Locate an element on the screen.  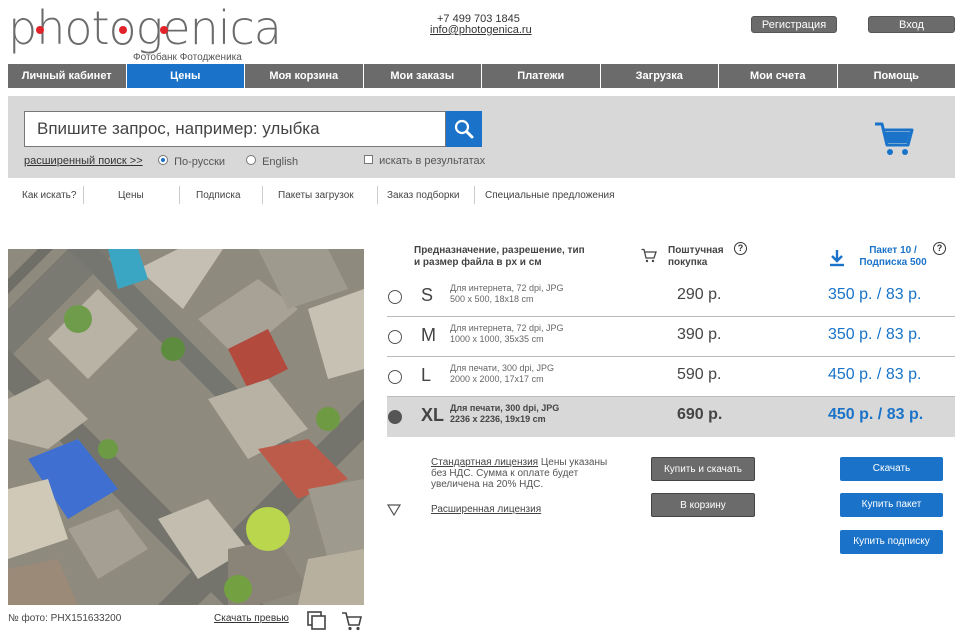
search-icon is located at coordinates (464, 129).